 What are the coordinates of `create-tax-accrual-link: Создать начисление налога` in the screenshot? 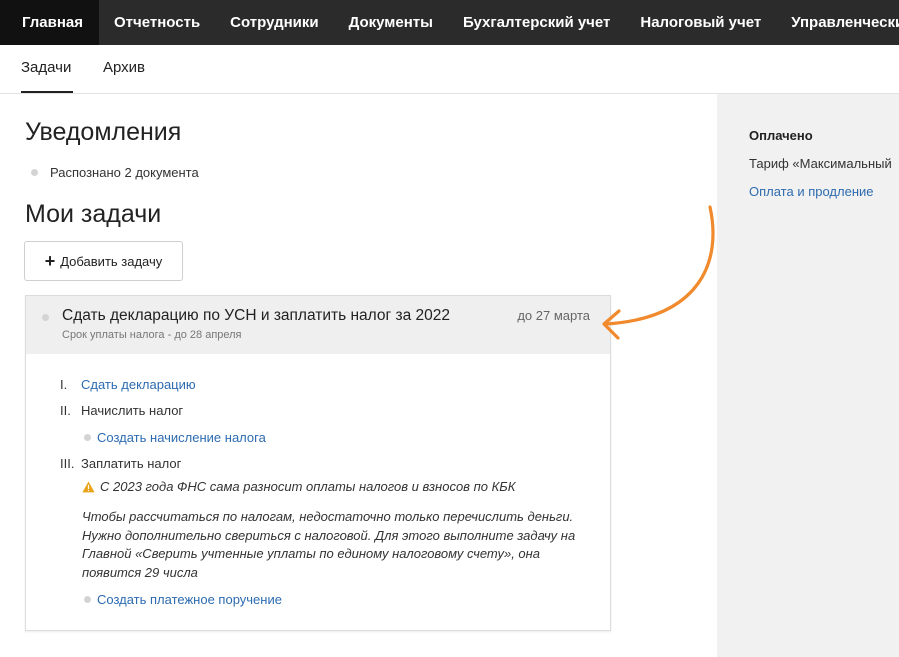 It's located at (181, 437).